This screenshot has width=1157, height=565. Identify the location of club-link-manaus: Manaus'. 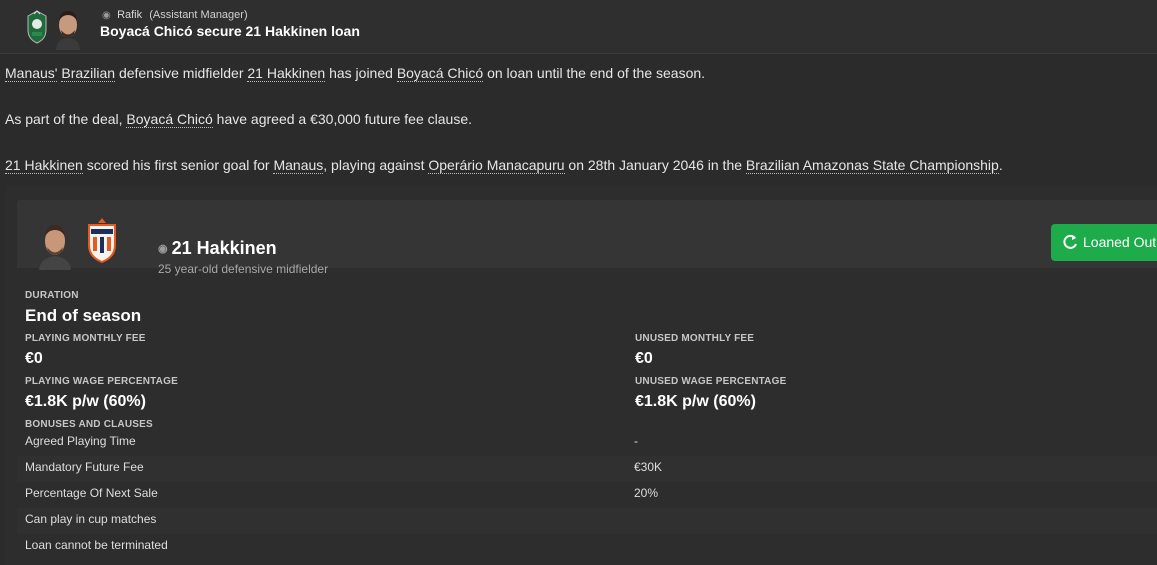
(31, 73).